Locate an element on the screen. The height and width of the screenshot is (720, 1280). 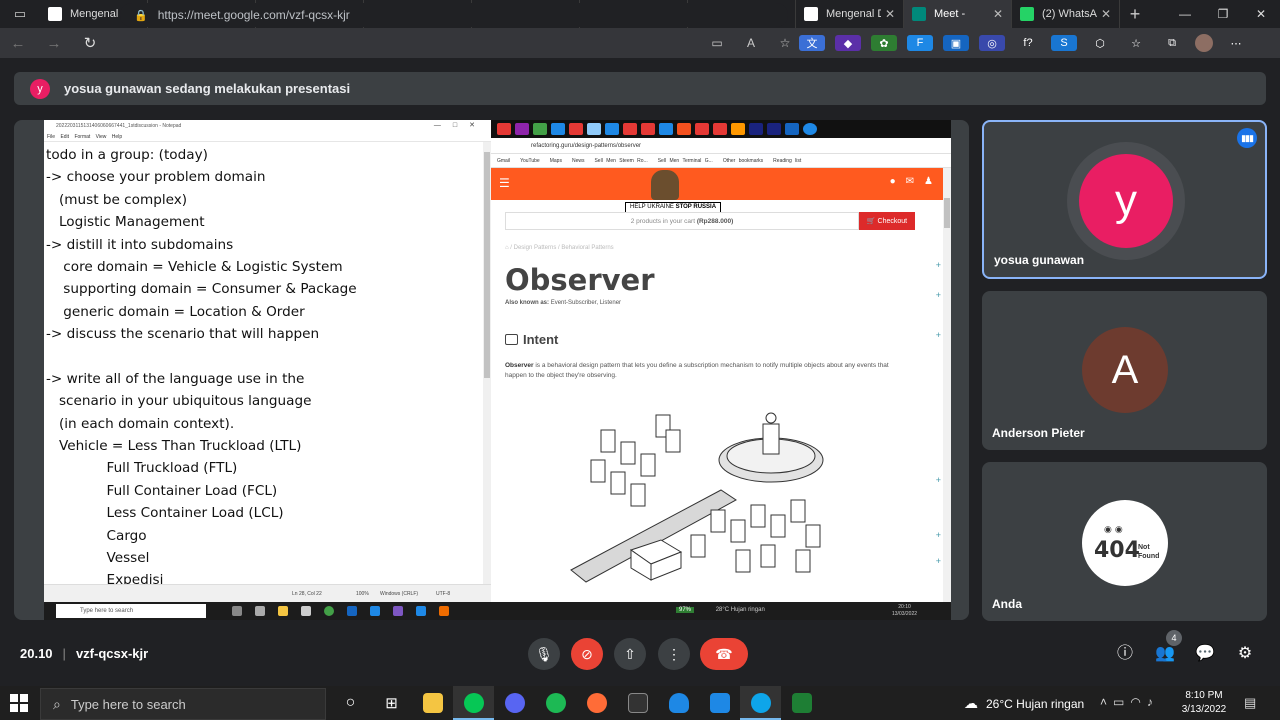
edge-icon is located at coordinates (760, 703).